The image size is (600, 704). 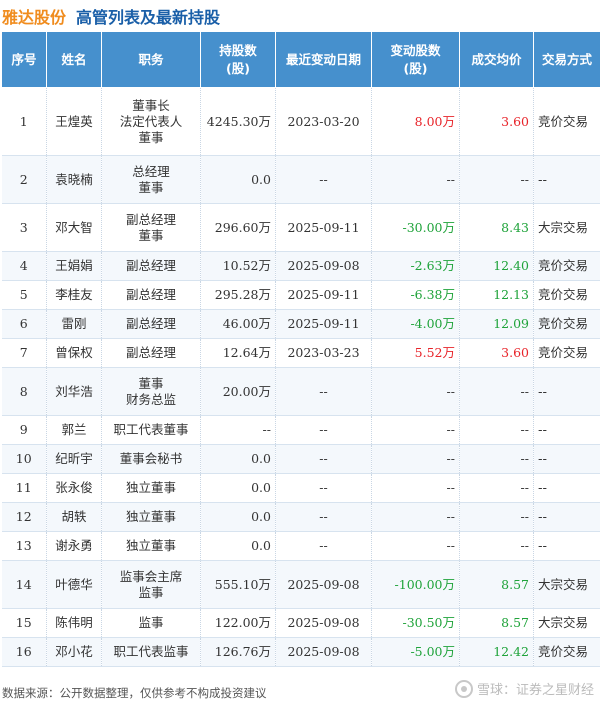 What do you see at coordinates (74, 584) in the screenshot?
I see `executive-name: 叶德华` at bounding box center [74, 584].